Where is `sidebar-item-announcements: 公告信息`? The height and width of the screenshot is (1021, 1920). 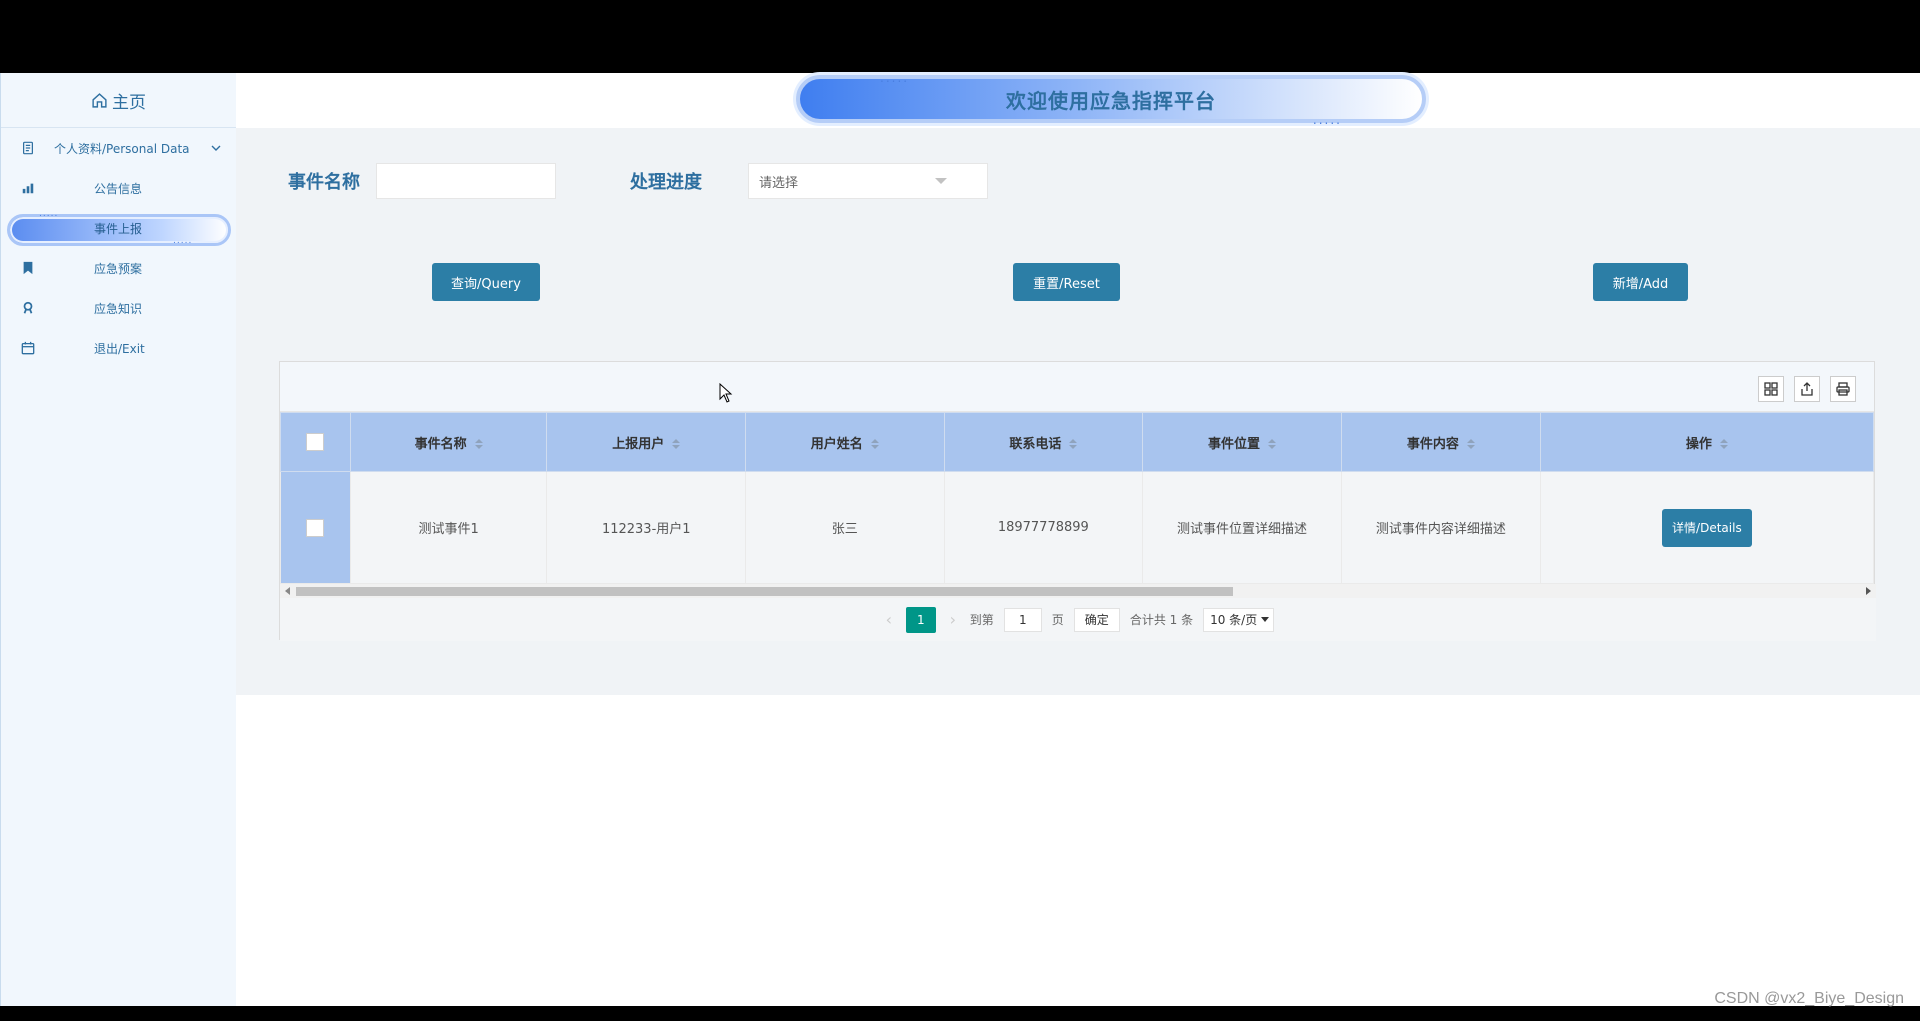 sidebar-item-announcements: 公告信息 is located at coordinates (118, 188).